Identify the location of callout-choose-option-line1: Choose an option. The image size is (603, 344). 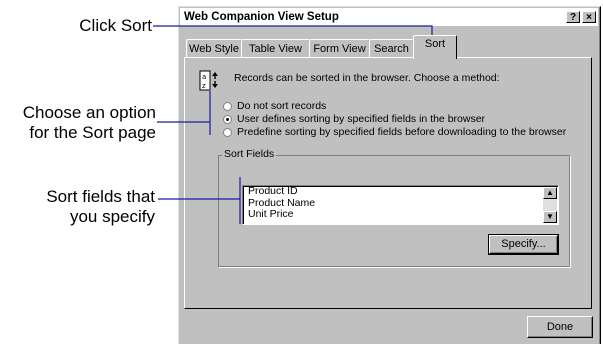
(89, 112).